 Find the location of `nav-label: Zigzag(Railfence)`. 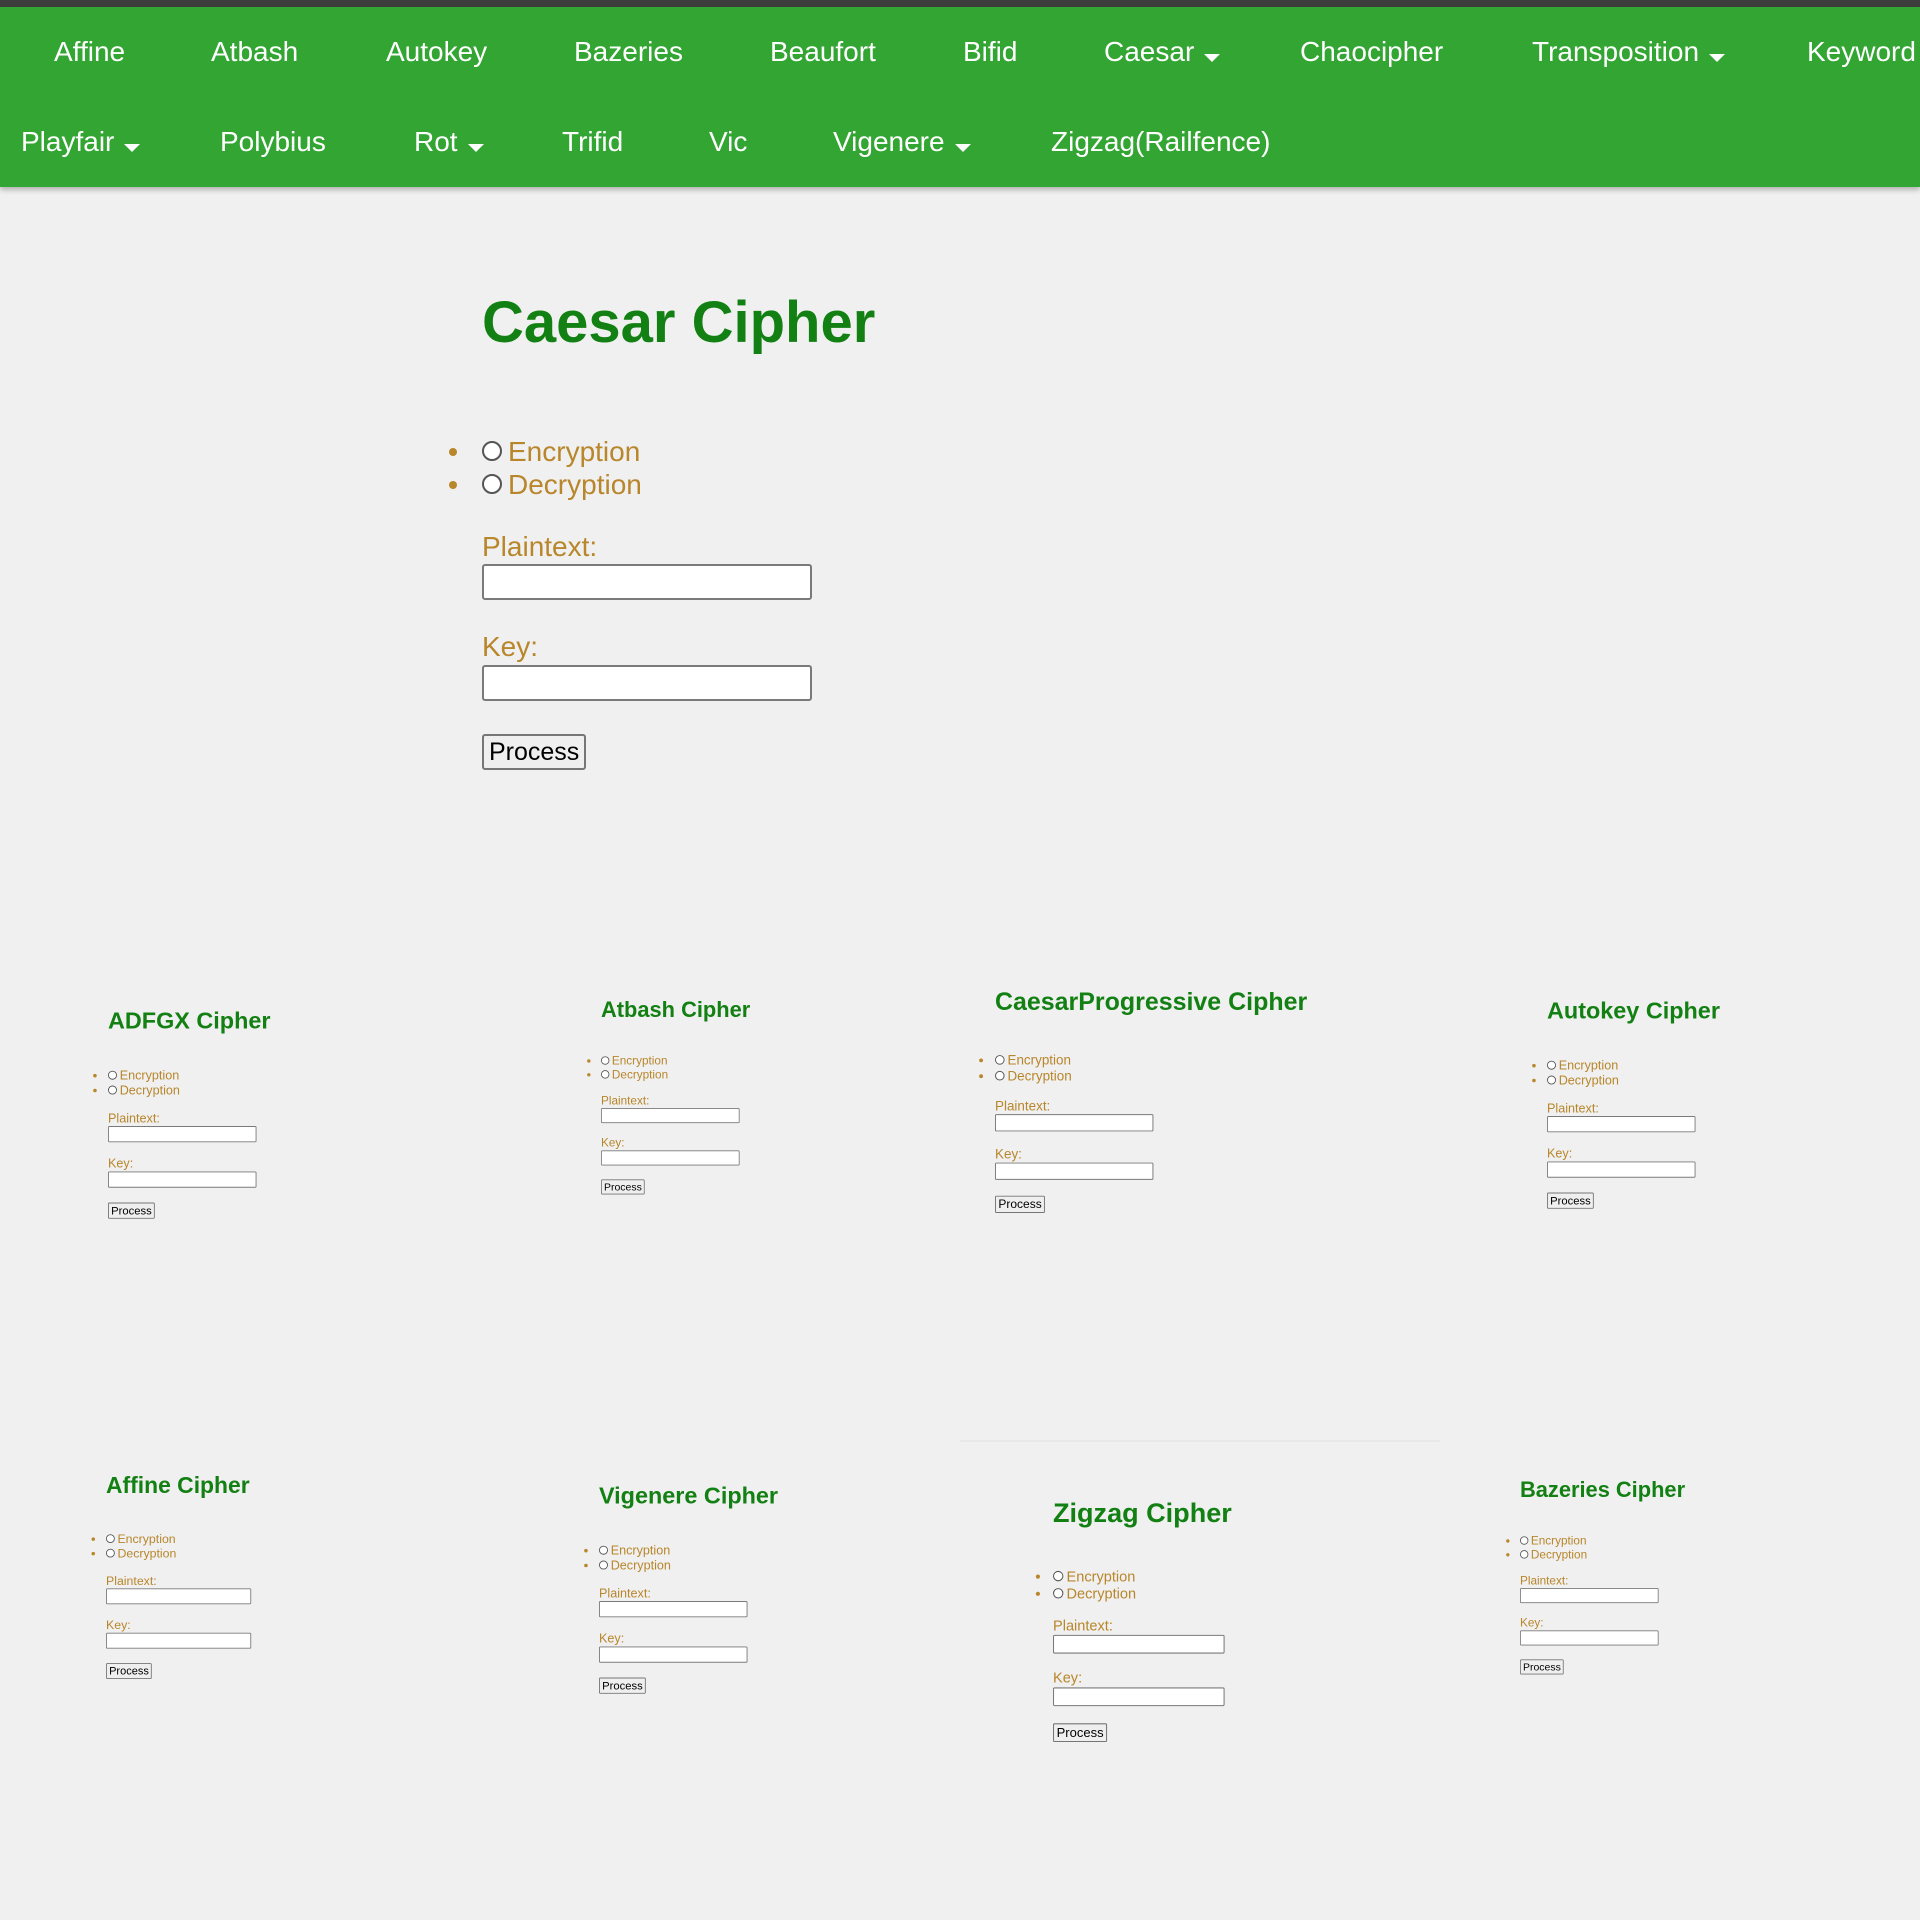

nav-label: Zigzag(Railfence) is located at coordinates (1161, 141).